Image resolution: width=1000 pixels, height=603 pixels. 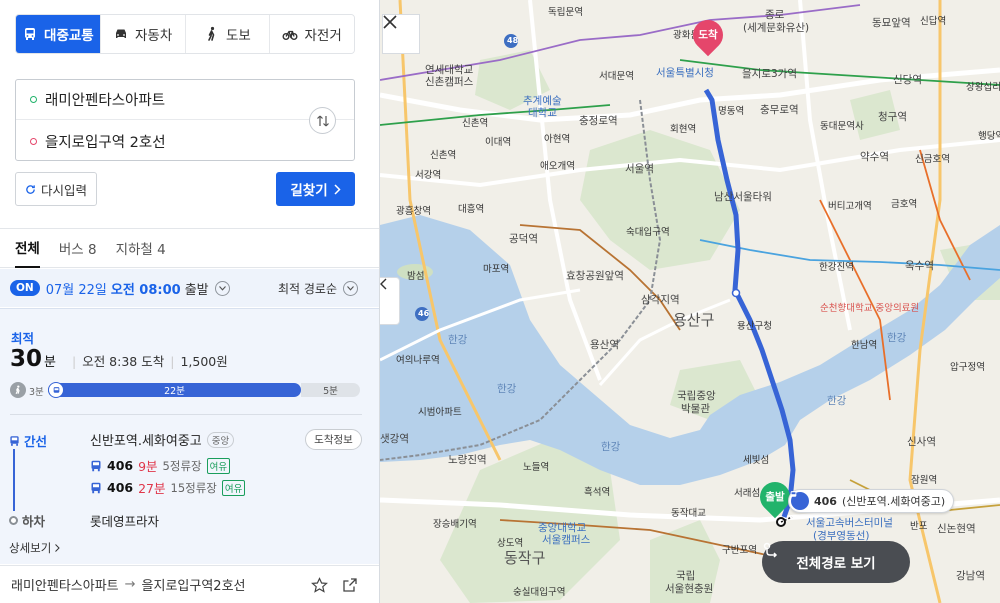 What do you see at coordinates (63, 190) in the screenshot?
I see `reset-button-label: 다시입력` at bounding box center [63, 190].